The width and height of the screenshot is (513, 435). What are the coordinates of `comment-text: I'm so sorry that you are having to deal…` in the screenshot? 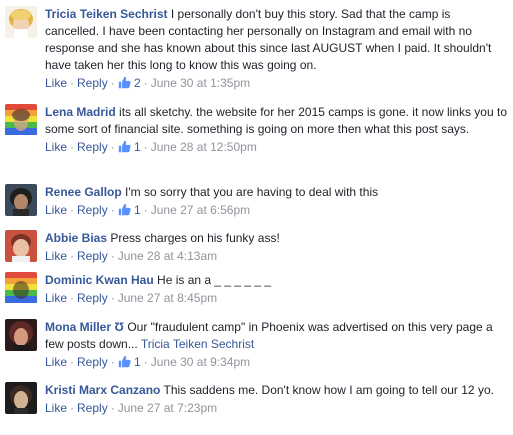 It's located at (252, 192).